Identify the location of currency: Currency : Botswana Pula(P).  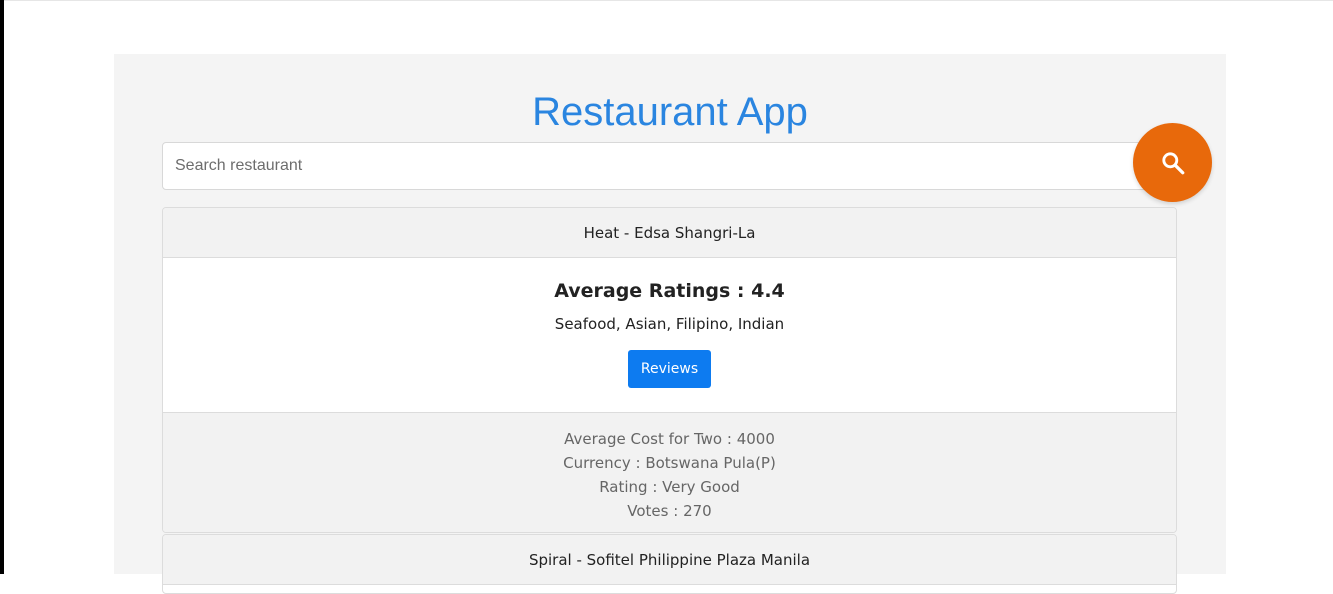
(669, 463).